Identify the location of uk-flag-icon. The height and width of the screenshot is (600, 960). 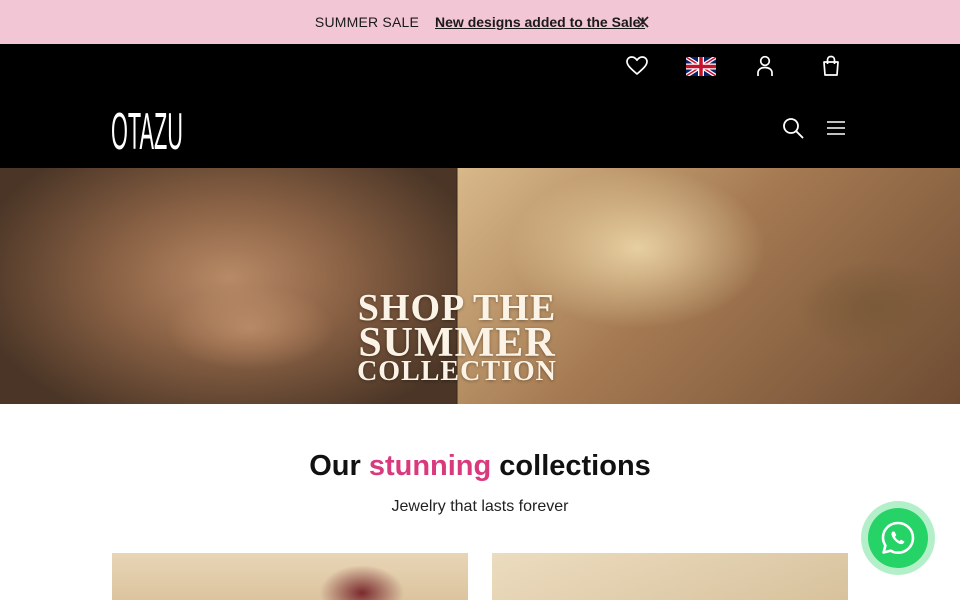
(701, 66).